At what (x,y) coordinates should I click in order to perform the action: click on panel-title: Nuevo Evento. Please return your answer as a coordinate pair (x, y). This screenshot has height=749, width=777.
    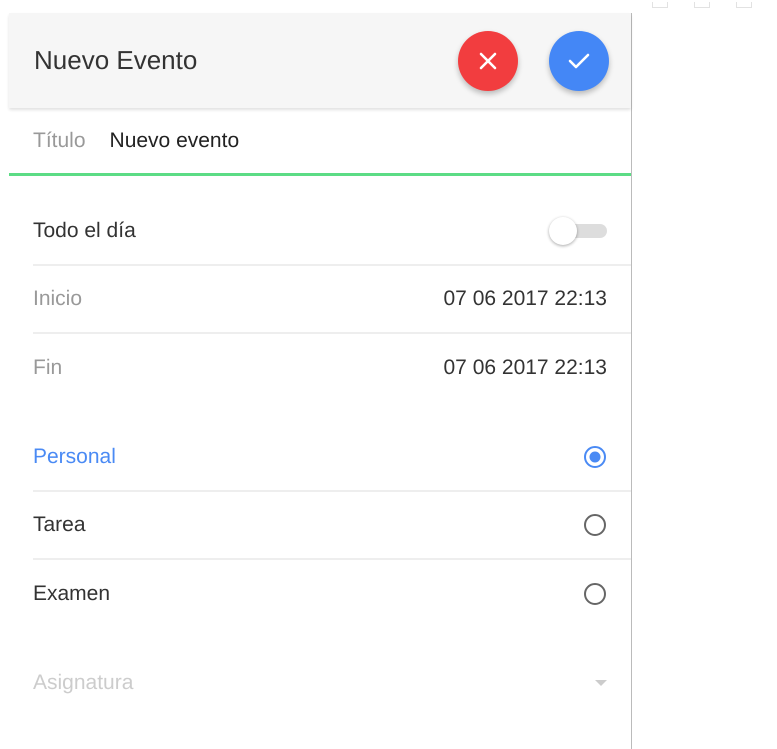
    Looking at the image, I should click on (116, 60).